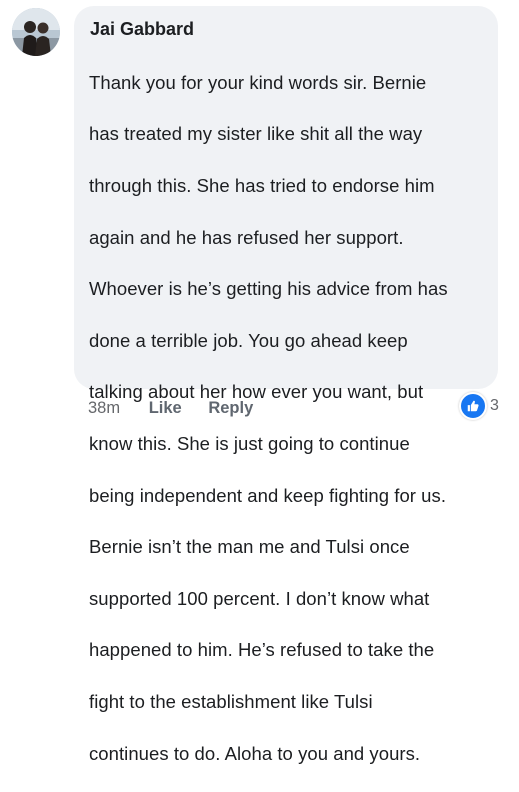  Describe the element at coordinates (249, 443) in the screenshot. I see `comment-line: know this. She is just going to continue` at that location.